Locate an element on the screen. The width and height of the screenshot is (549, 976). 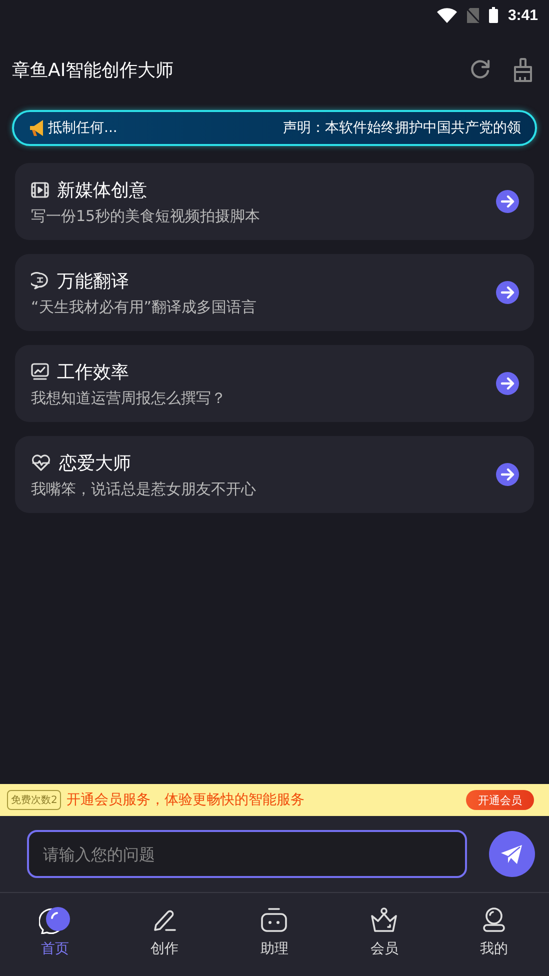
nav-tab: 首页 is located at coordinates (55, 934).